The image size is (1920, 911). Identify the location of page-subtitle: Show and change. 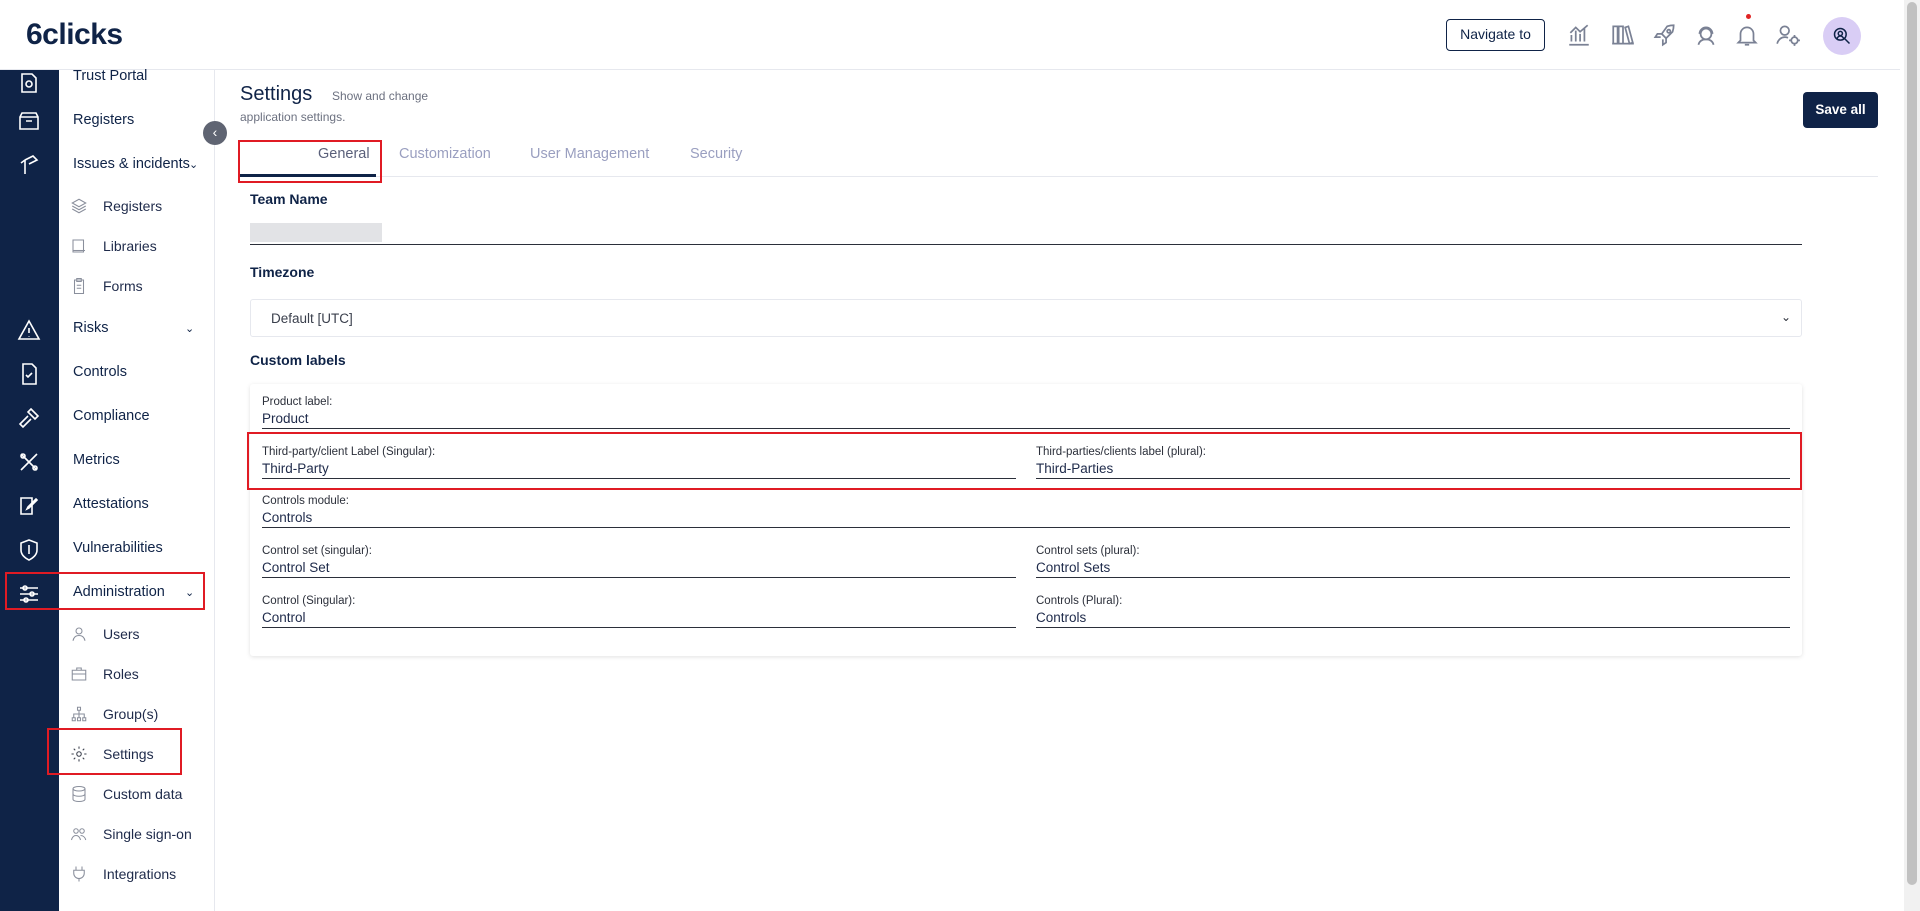
(380, 96).